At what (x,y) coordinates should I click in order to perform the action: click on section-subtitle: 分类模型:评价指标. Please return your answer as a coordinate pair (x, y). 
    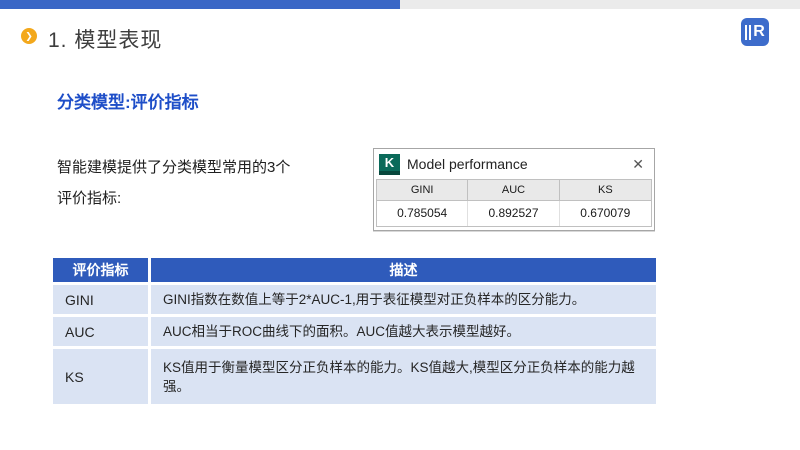
    Looking at the image, I should click on (128, 102).